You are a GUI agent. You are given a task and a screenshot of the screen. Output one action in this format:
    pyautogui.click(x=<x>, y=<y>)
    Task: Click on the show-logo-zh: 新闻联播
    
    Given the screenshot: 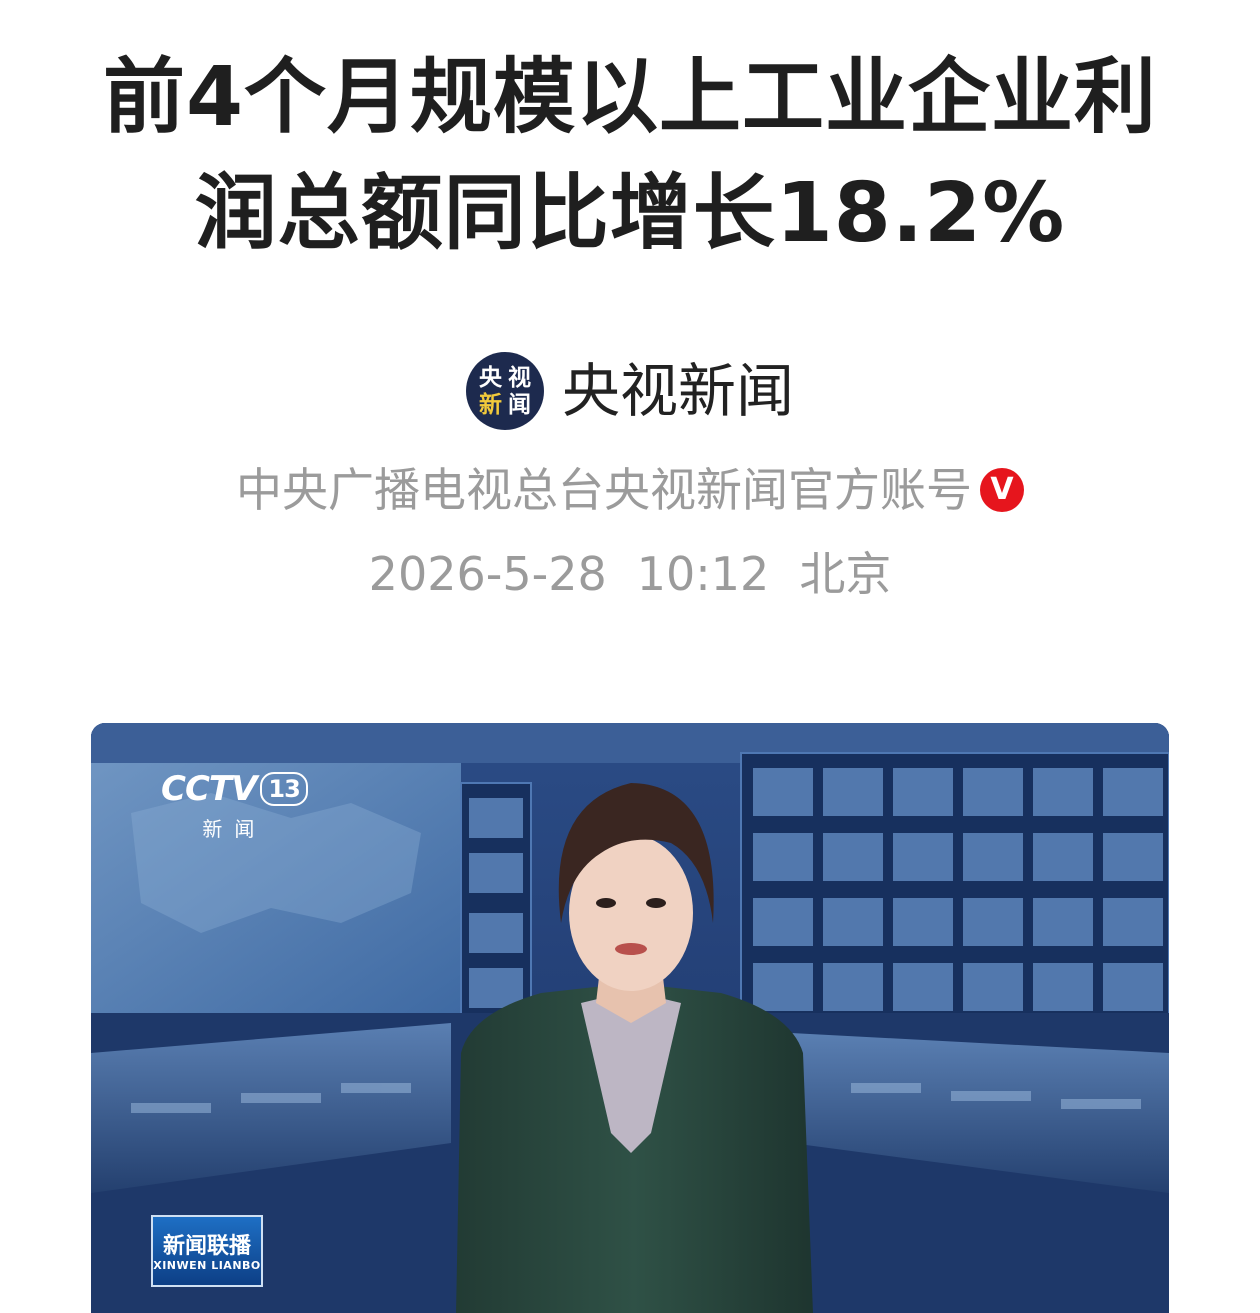 What is the action you would take?
    pyautogui.click(x=206, y=1246)
    